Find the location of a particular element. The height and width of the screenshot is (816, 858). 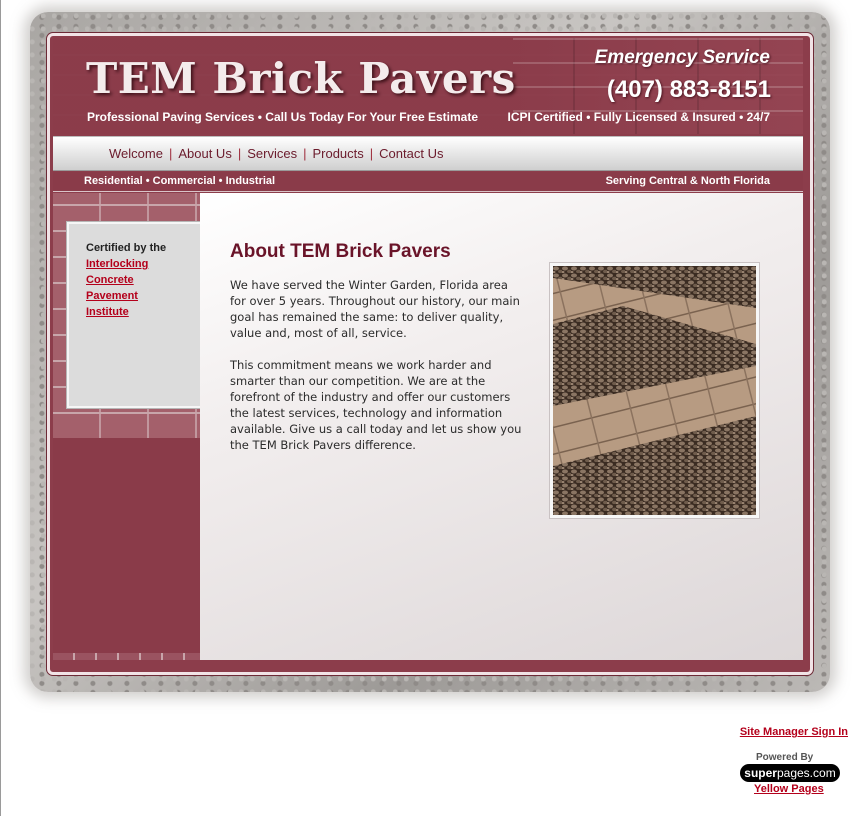

sidebar-brick-edge is located at coordinates (126, 656).